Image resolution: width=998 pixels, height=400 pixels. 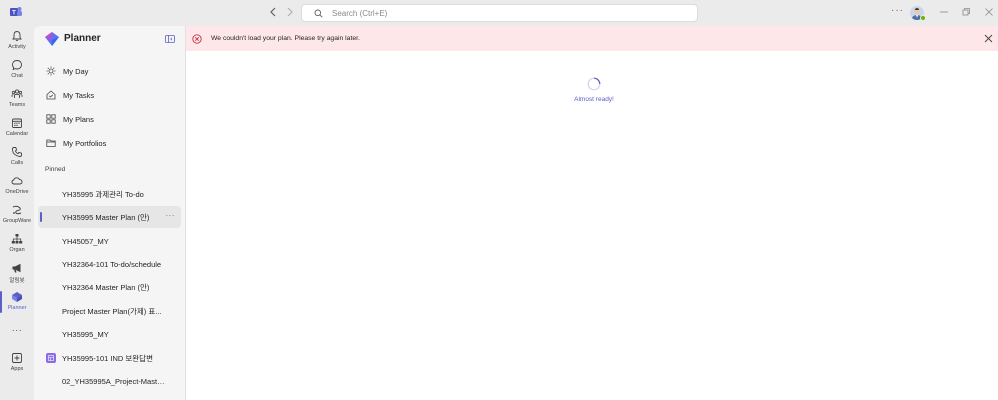 What do you see at coordinates (17, 158) in the screenshot?
I see `rail-item-calls: Calls` at bounding box center [17, 158].